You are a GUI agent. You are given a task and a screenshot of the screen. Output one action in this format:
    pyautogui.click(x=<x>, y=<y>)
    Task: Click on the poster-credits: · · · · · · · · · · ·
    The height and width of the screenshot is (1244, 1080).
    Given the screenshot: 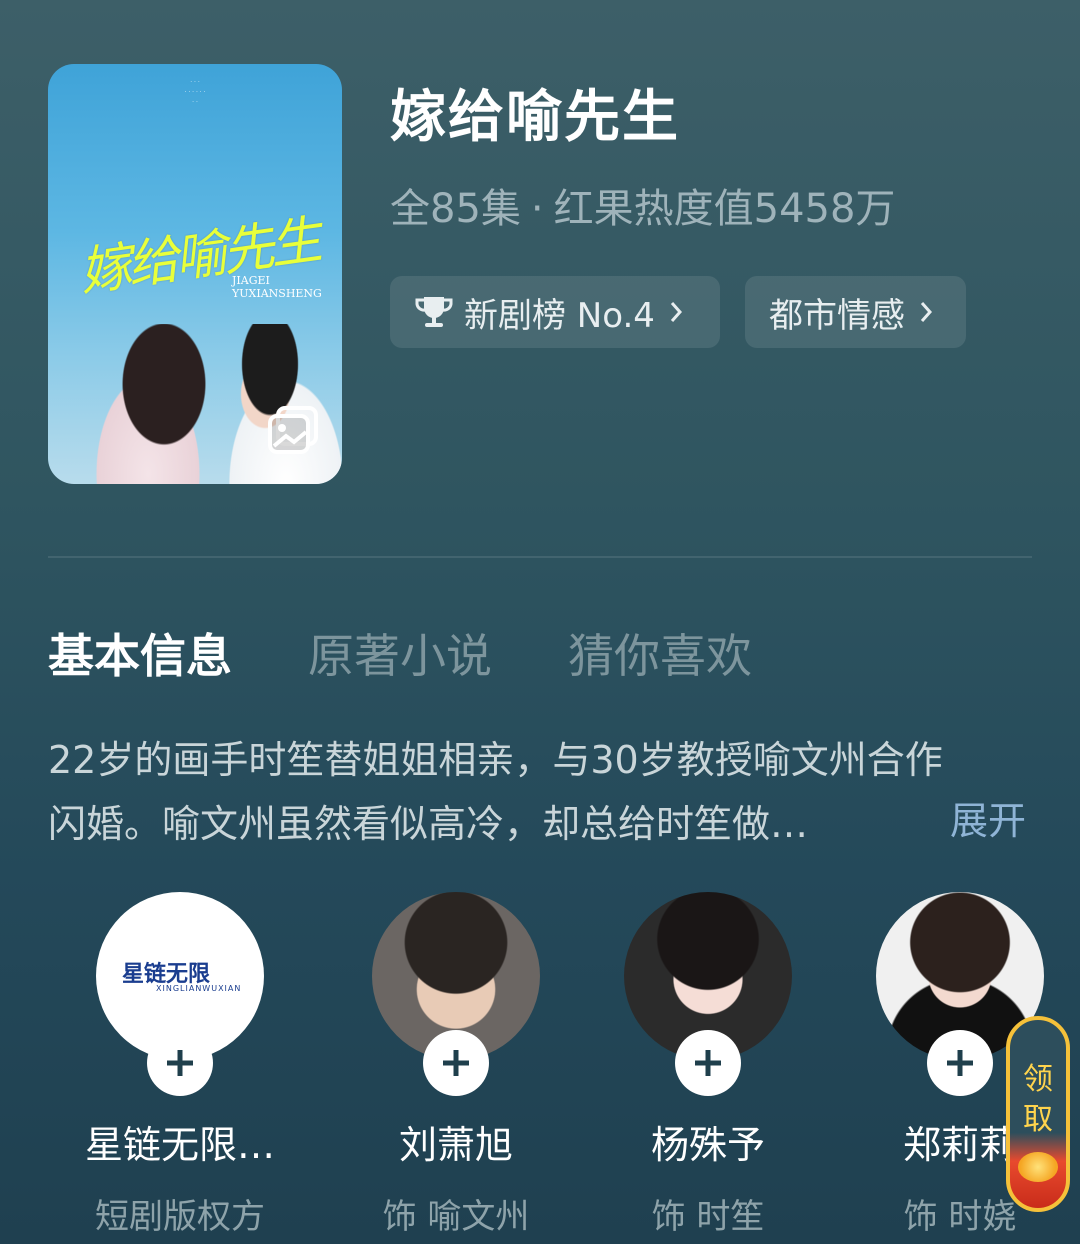 What is the action you would take?
    pyautogui.click(x=195, y=92)
    